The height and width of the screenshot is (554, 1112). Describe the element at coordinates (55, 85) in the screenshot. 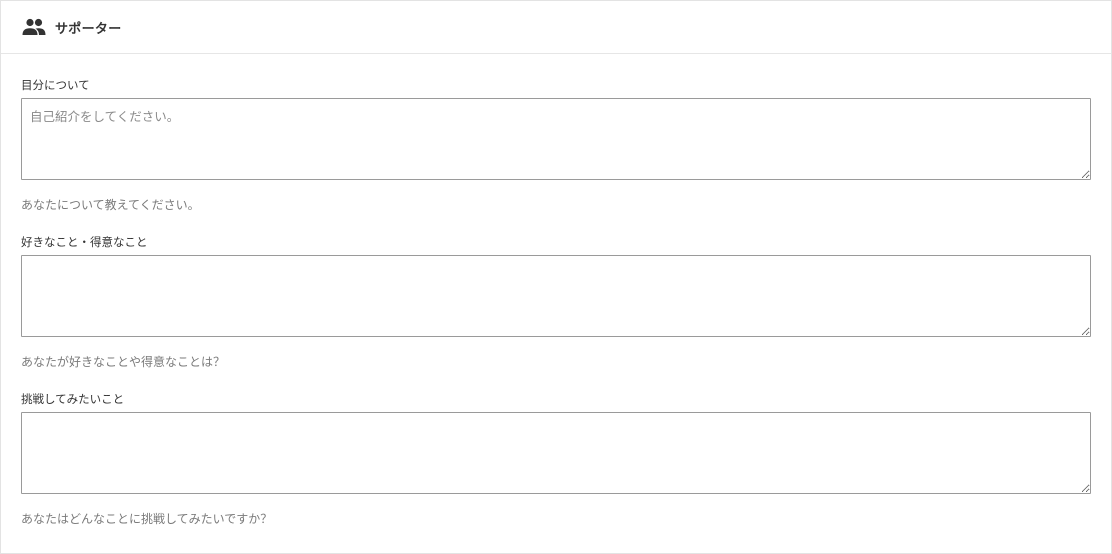

I see `field-label: 目分について` at that location.